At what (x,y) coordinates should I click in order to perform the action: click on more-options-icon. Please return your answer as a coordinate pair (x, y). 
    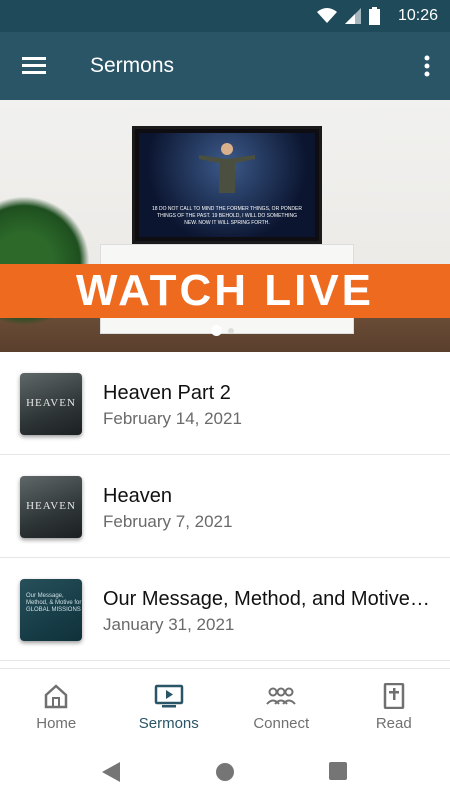
    Looking at the image, I should click on (427, 66).